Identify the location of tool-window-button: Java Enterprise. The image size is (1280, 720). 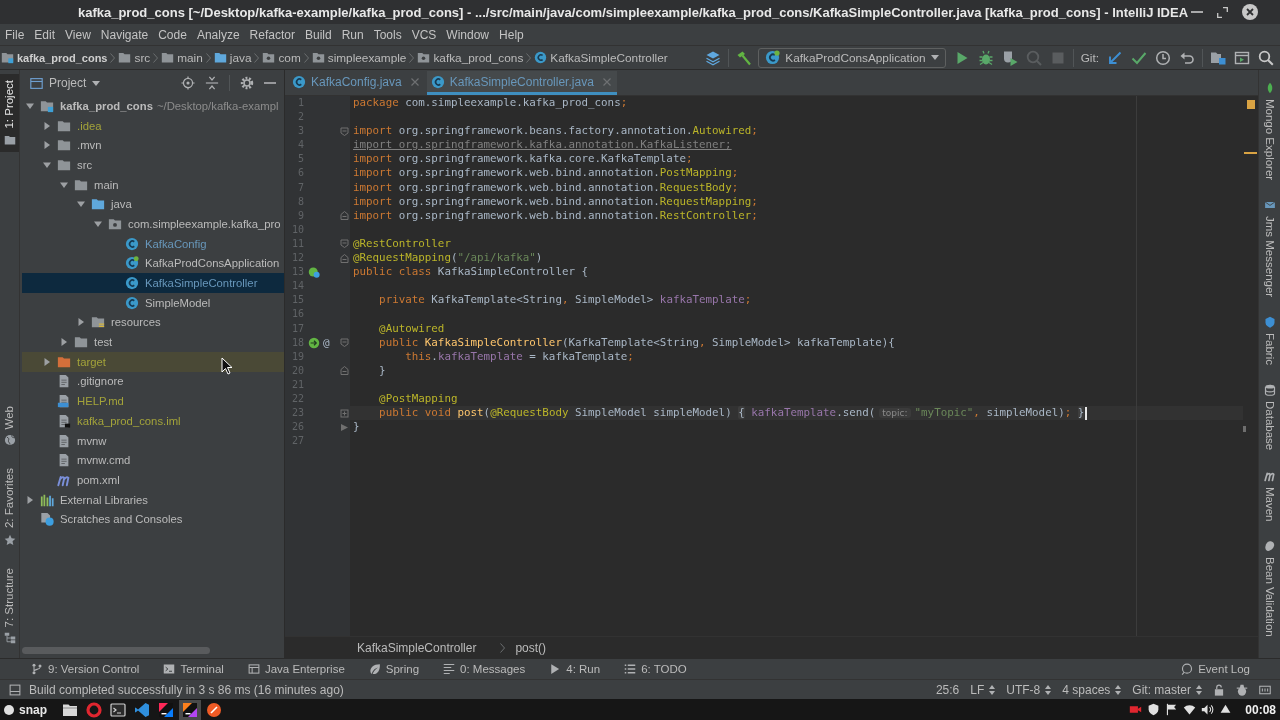
(296, 669).